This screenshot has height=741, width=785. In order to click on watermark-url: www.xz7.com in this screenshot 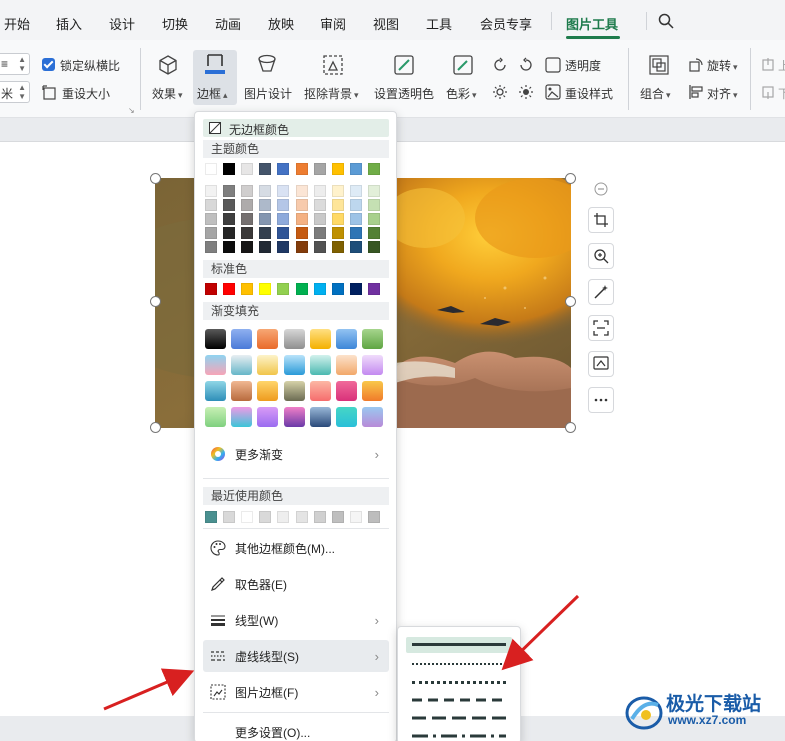, I will do `click(707, 720)`.